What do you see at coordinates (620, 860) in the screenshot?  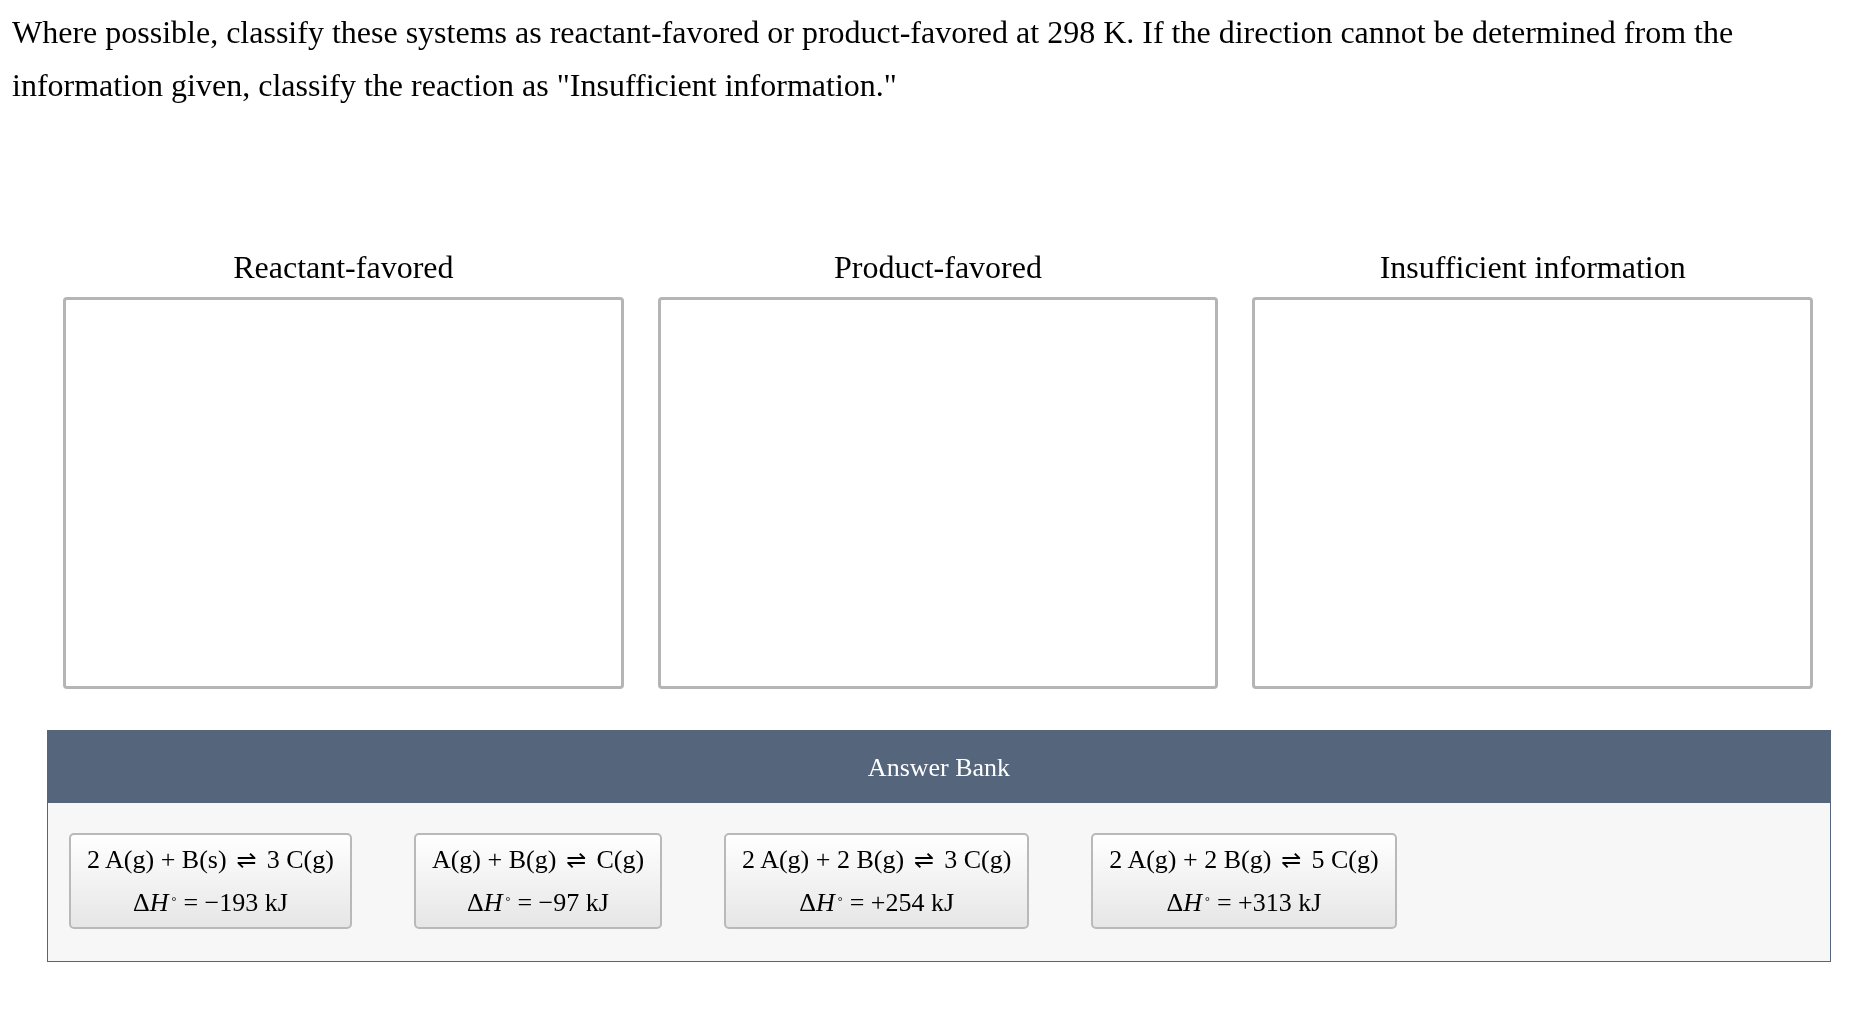 I see `products-text: C(g)` at bounding box center [620, 860].